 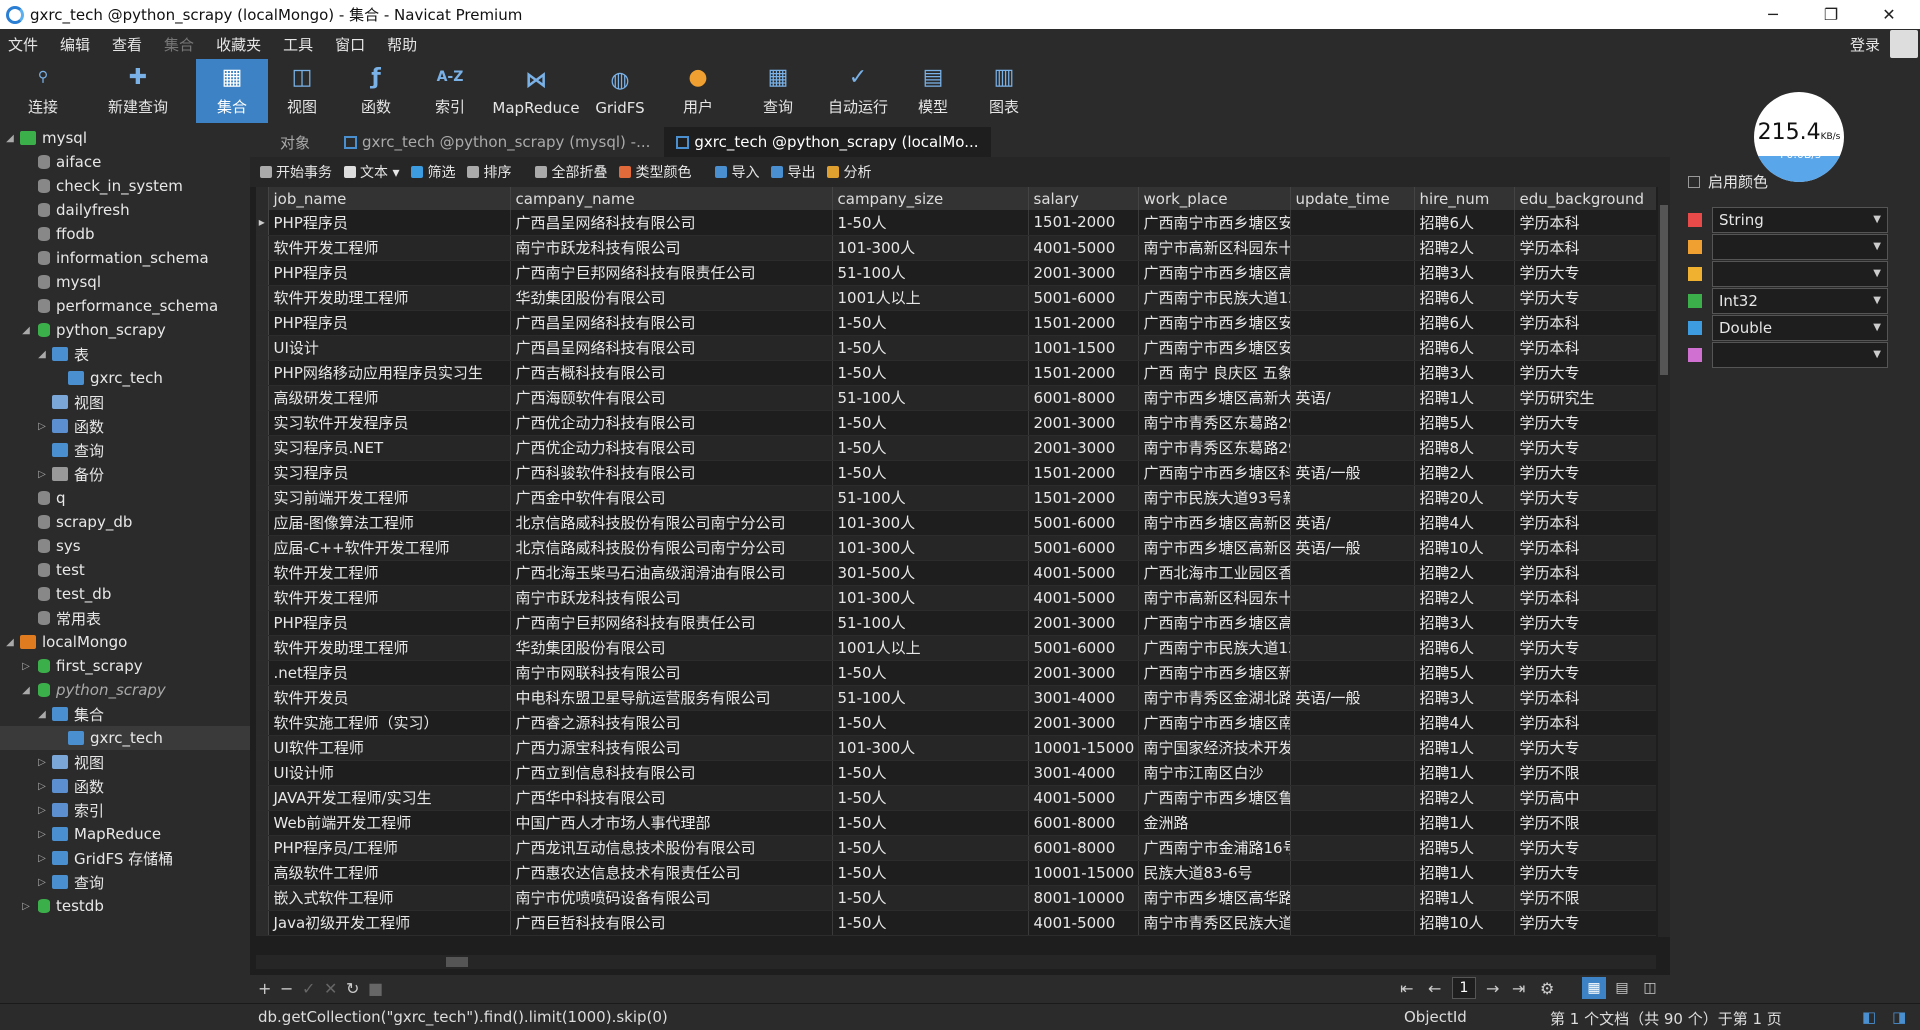 I want to click on table-cell: 软件开发员, so click(x=389, y=698).